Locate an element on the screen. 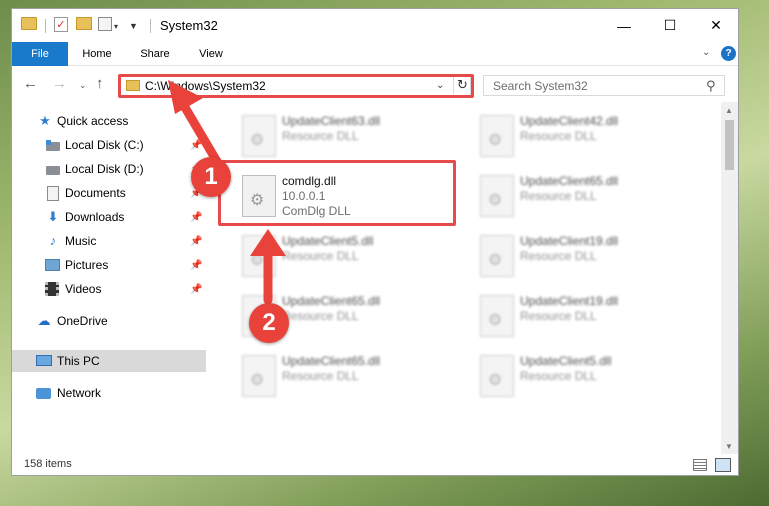  music-icon: ♪ is located at coordinates (53, 240).